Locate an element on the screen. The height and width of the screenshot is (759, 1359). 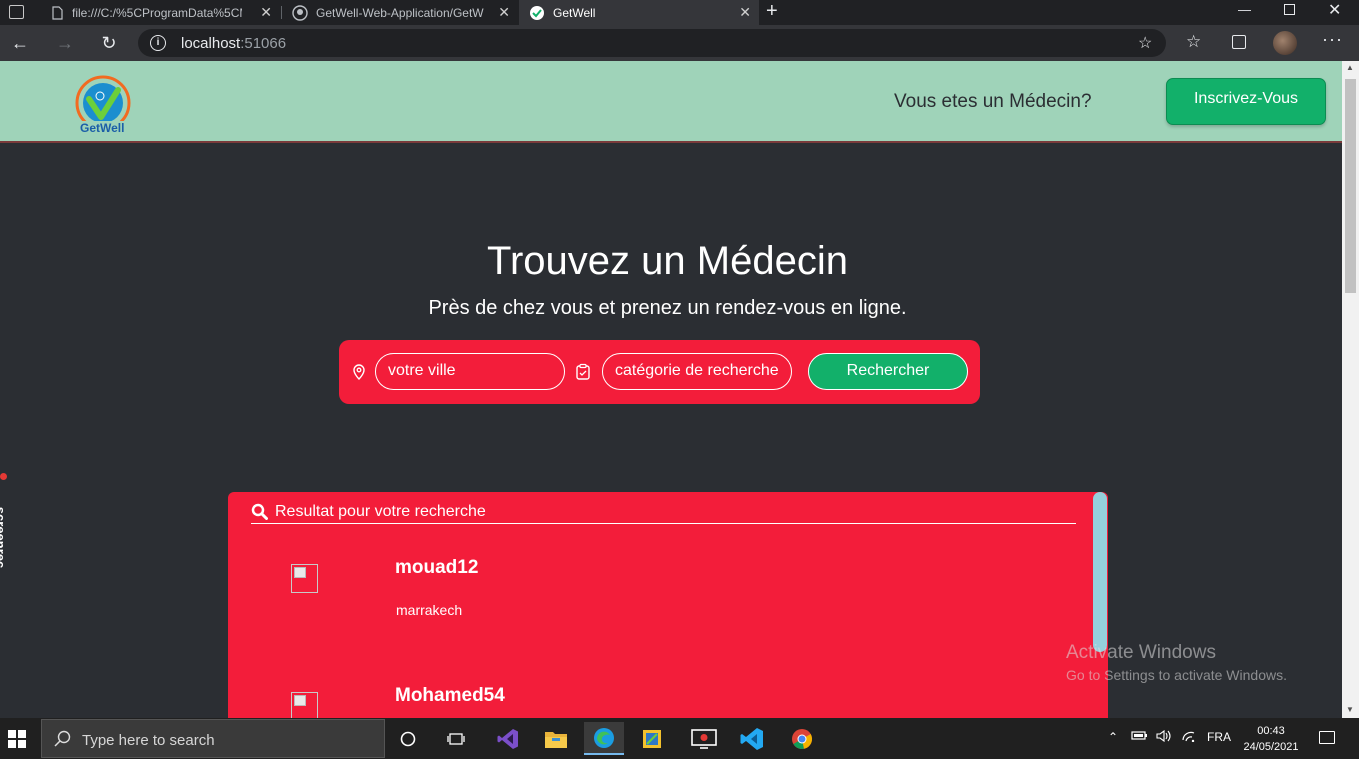
favorites-icon: ☆ is located at coordinates (1193, 42).